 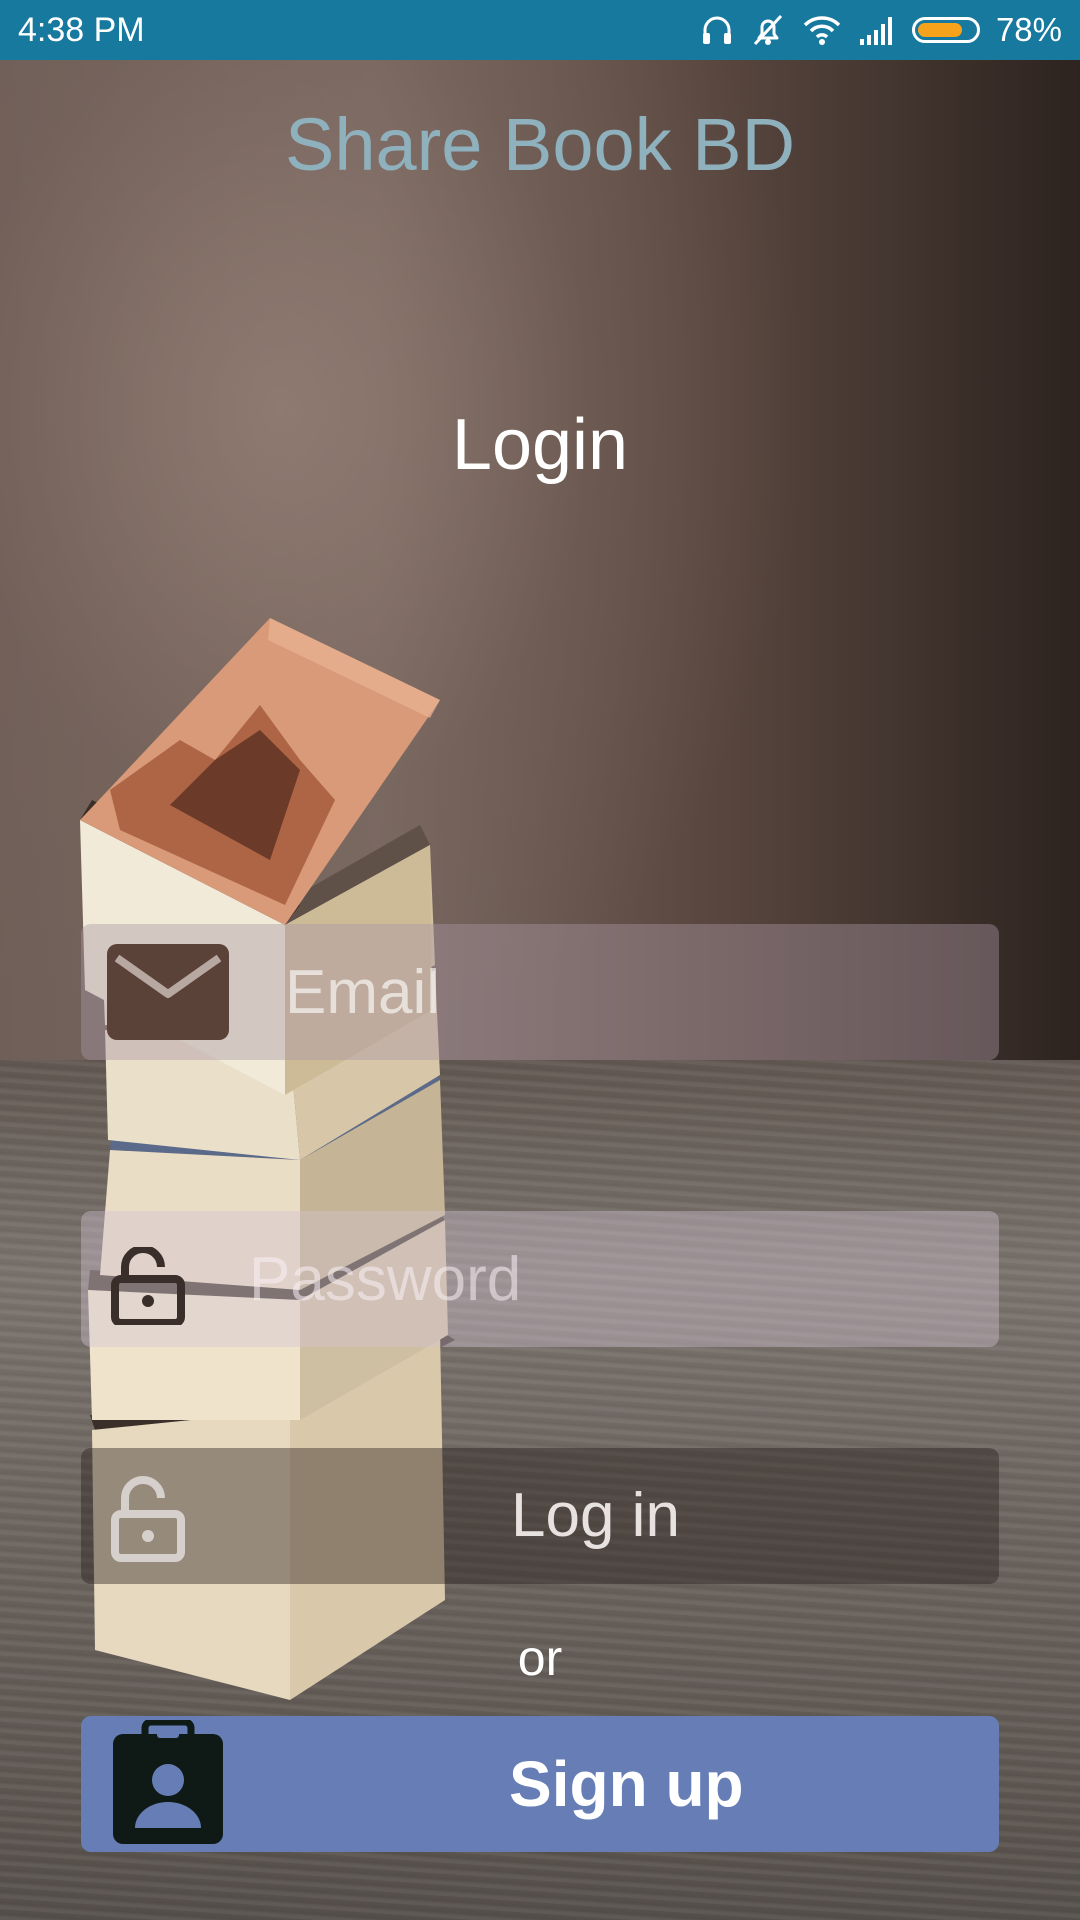 What do you see at coordinates (168, 992) in the screenshot?
I see `email-icon` at bounding box center [168, 992].